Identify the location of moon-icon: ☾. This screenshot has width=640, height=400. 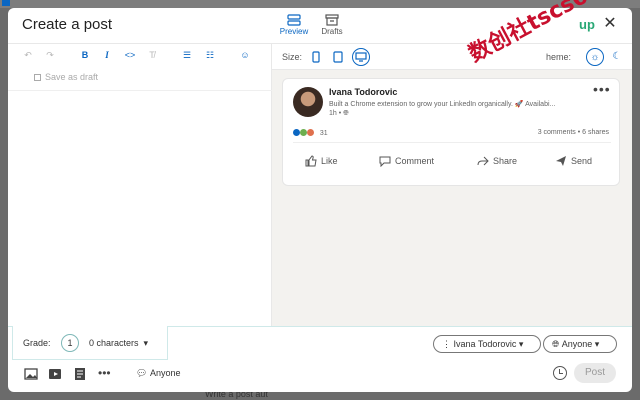
(617, 56).